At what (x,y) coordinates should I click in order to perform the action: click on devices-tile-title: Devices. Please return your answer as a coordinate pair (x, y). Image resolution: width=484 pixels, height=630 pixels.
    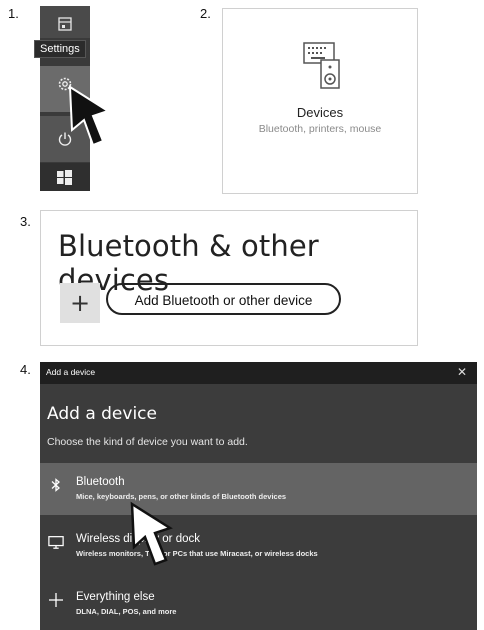
    Looking at the image, I should click on (320, 112).